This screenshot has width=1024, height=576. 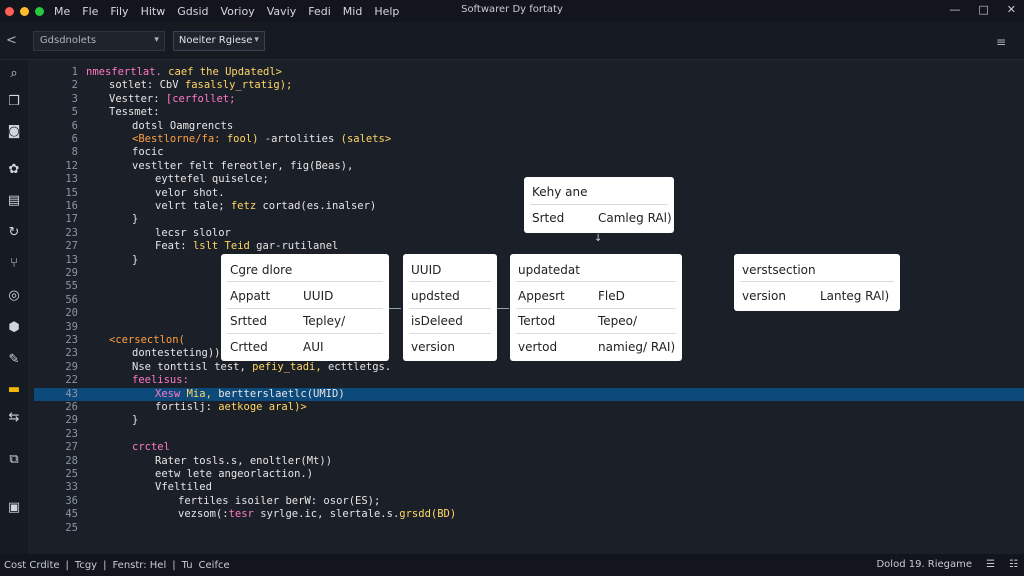 I want to click on card-cell: Appatt, so click(x=250, y=296).